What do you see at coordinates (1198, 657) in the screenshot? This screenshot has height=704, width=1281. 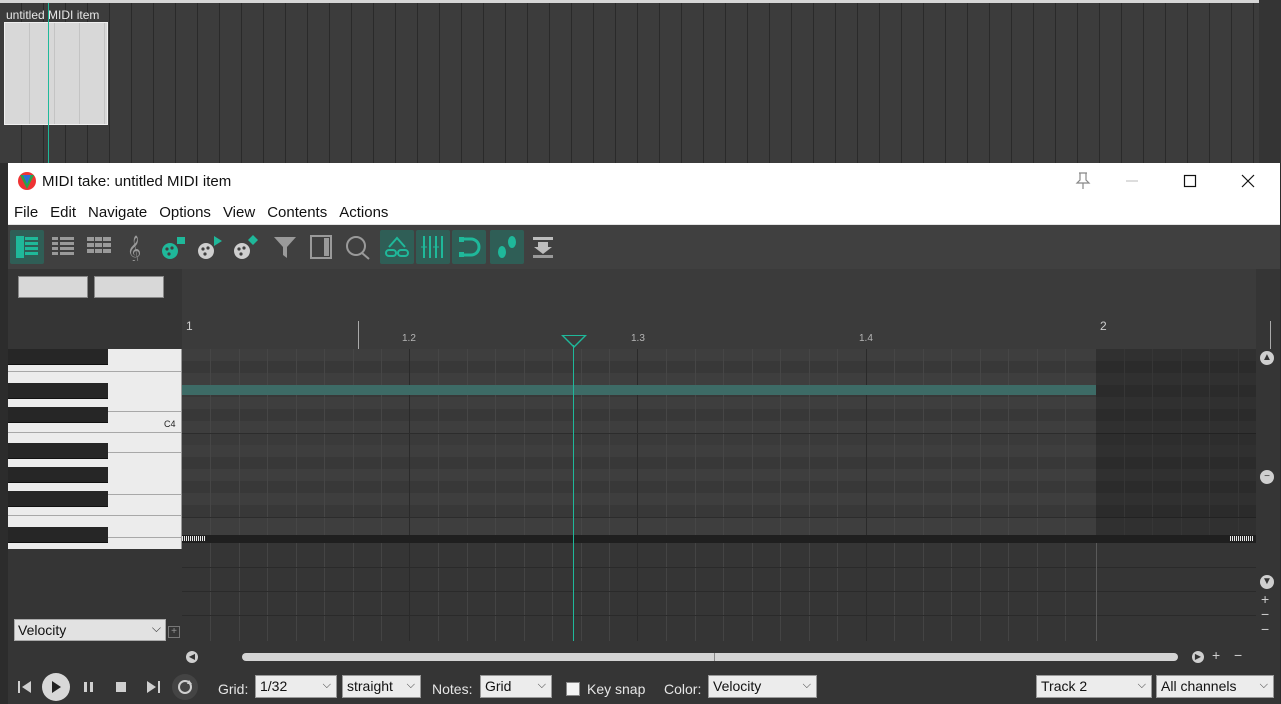 I see `scroll-right-icon: ▶` at bounding box center [1198, 657].